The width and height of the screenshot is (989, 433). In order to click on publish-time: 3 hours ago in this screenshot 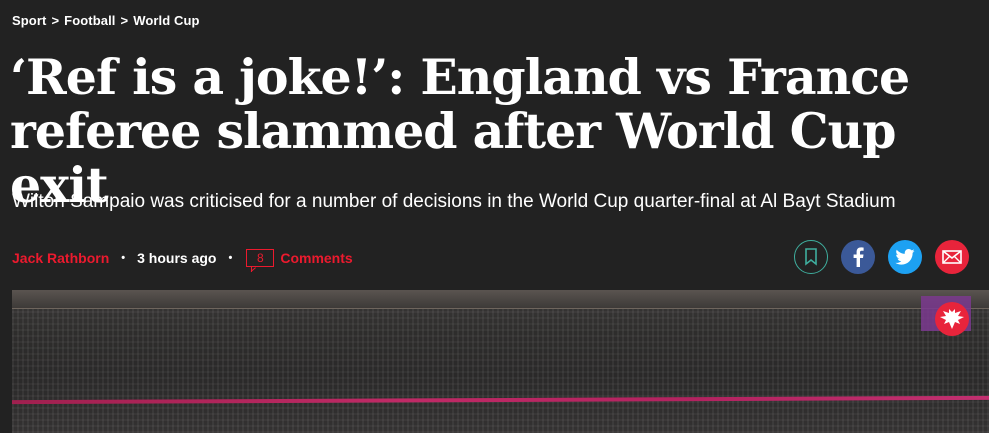, I will do `click(177, 258)`.